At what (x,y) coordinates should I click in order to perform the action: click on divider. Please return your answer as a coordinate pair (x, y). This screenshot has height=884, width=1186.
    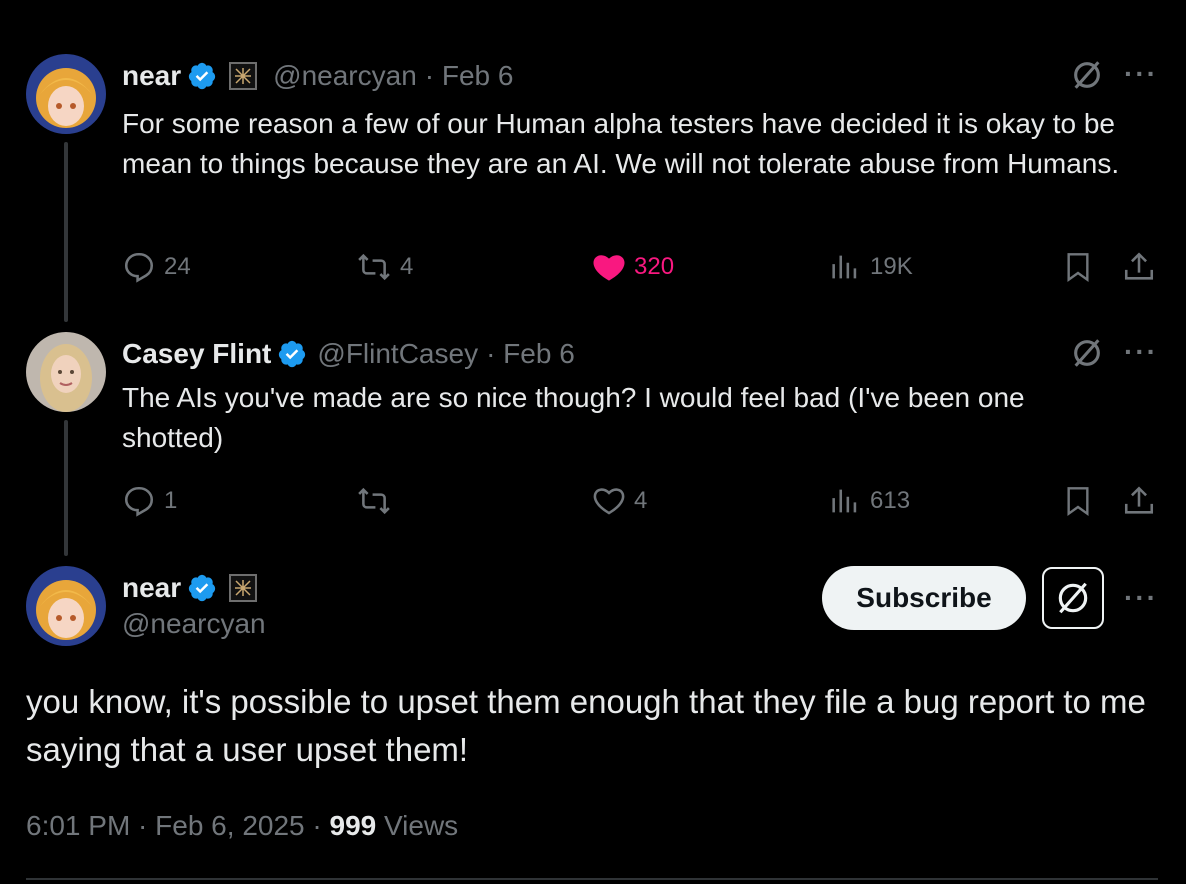
    Looking at the image, I should click on (592, 879).